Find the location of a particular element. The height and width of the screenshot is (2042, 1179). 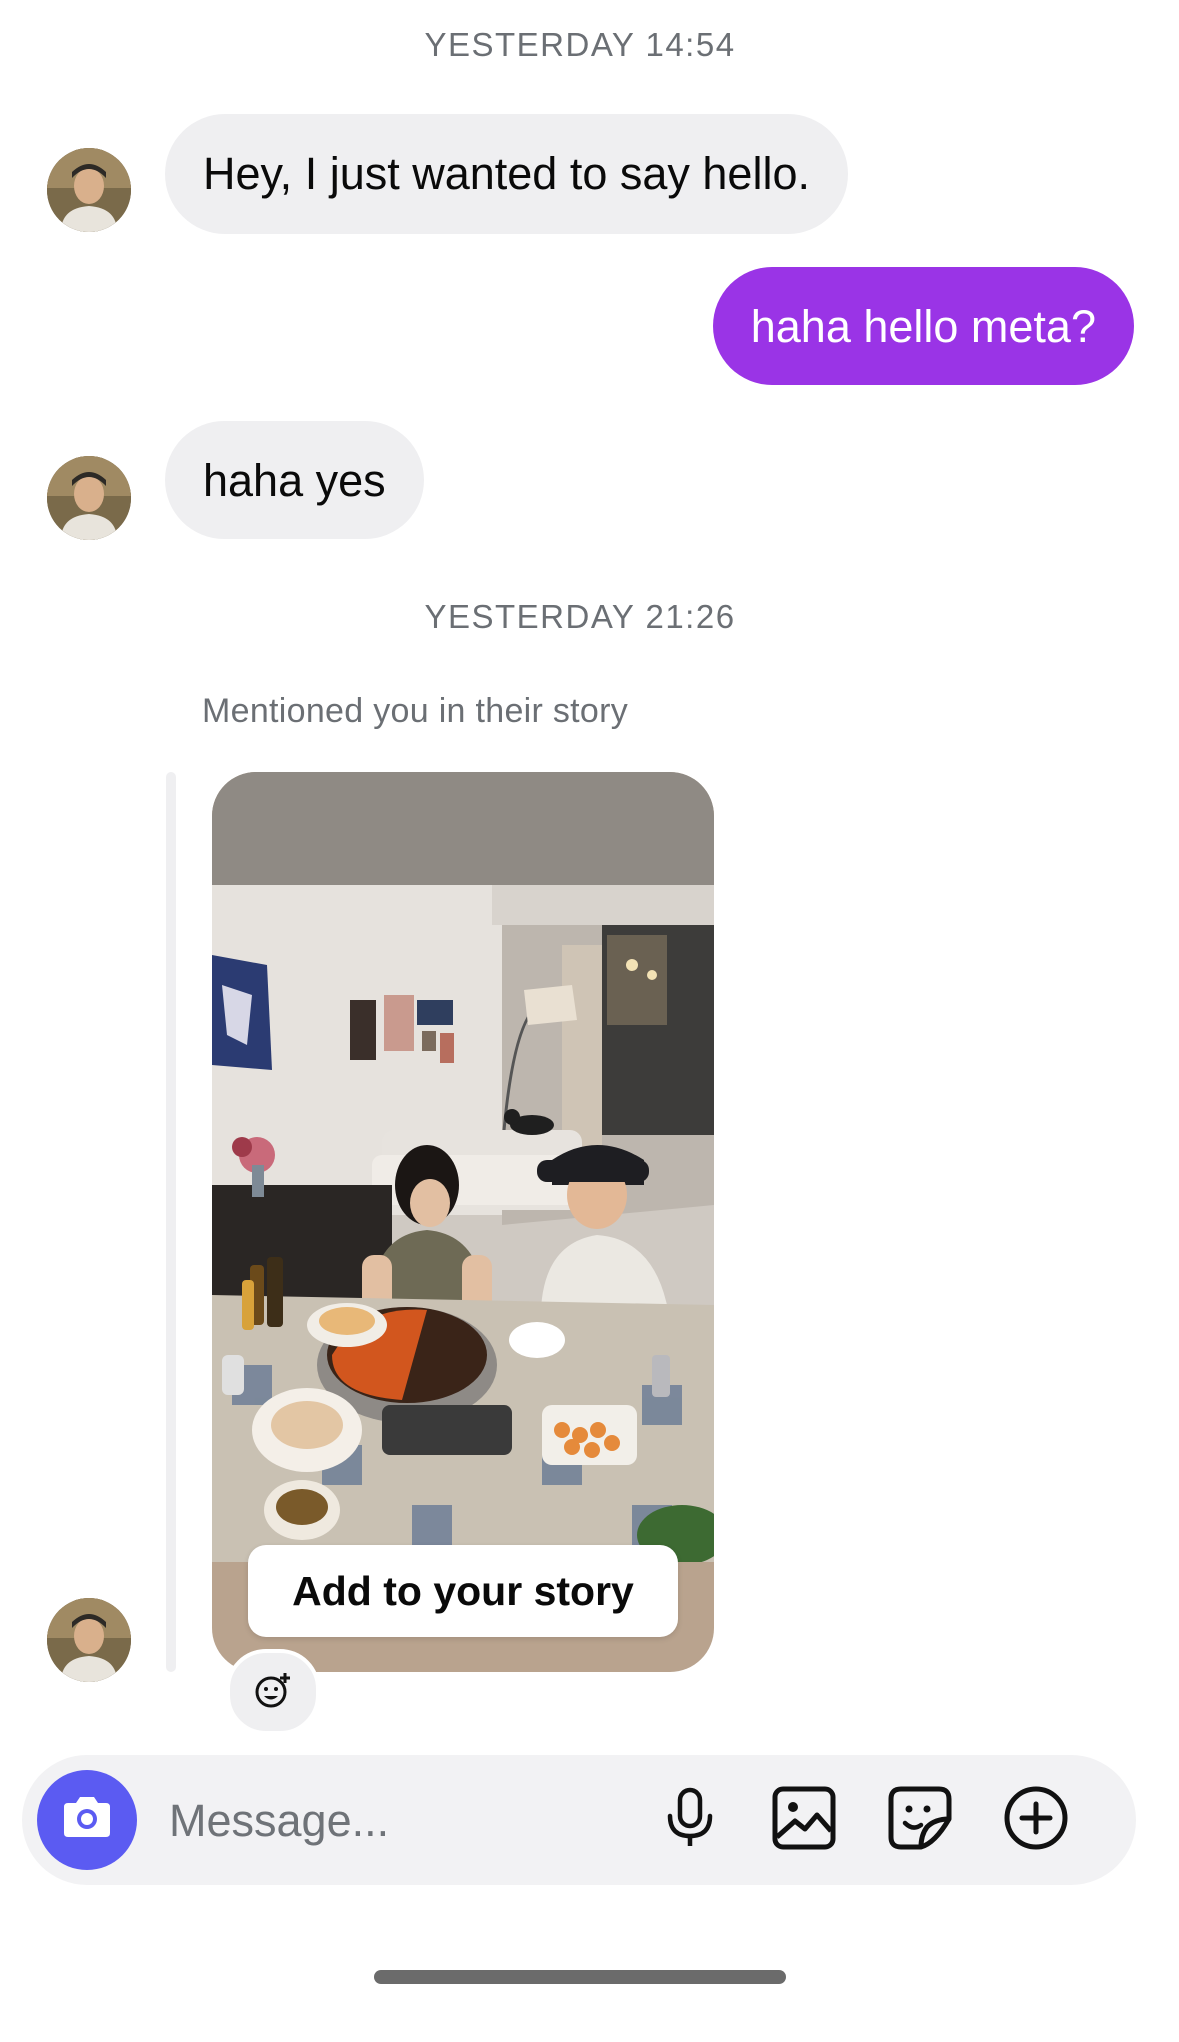

message-bubble-incoming: haha yes is located at coordinates (294, 480).